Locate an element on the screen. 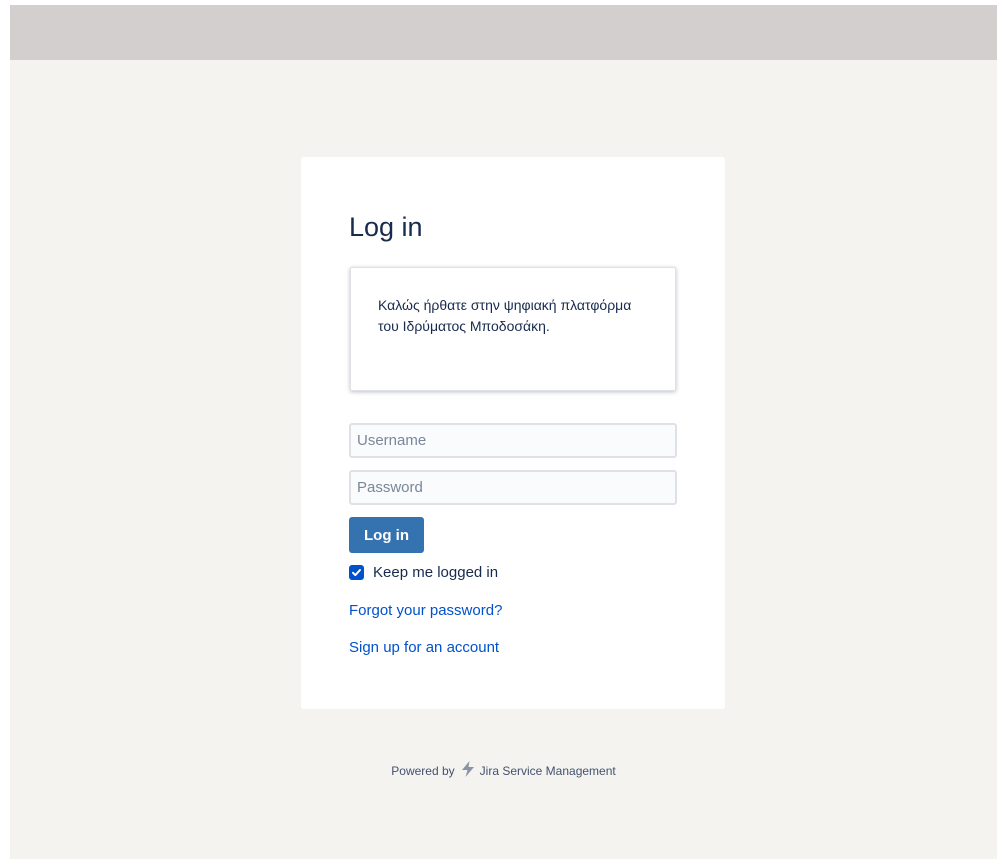 This screenshot has width=997, height=859. product-name: Jira Service Management is located at coordinates (548, 771).